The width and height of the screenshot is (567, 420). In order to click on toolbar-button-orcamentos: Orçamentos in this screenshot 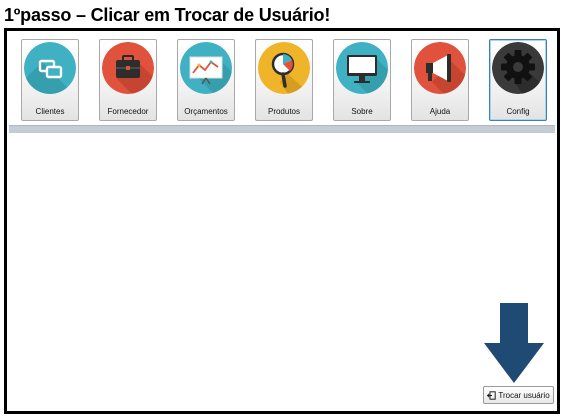, I will do `click(206, 80)`.